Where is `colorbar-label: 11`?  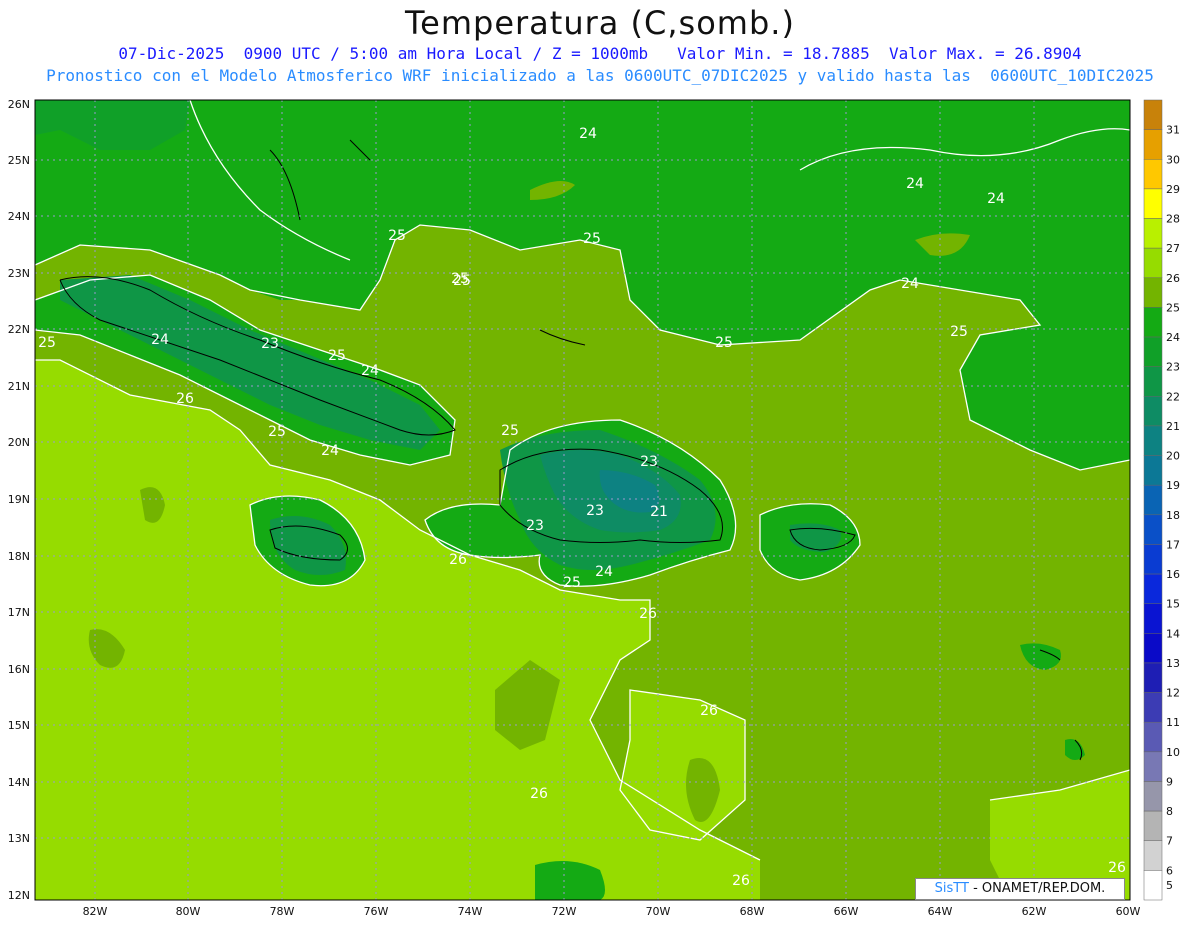 colorbar-label: 11 is located at coordinates (1173, 722).